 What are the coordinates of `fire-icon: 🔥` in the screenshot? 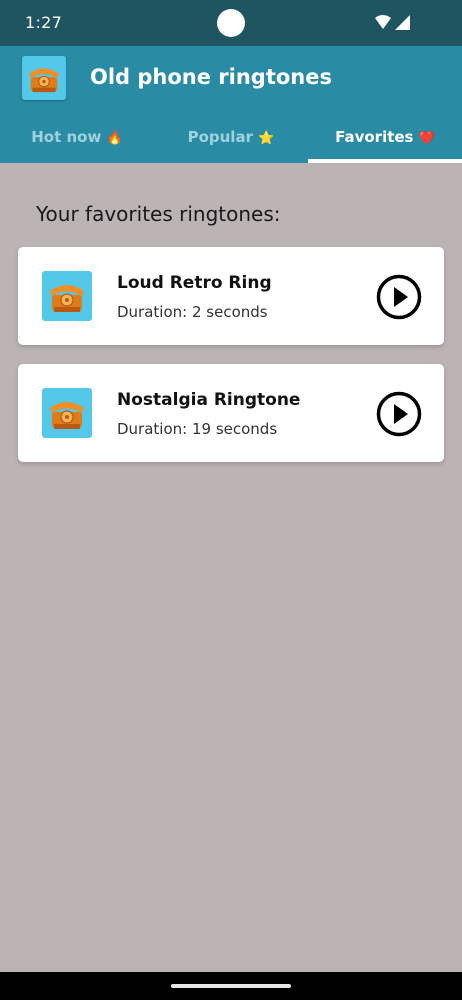 It's located at (114, 138).